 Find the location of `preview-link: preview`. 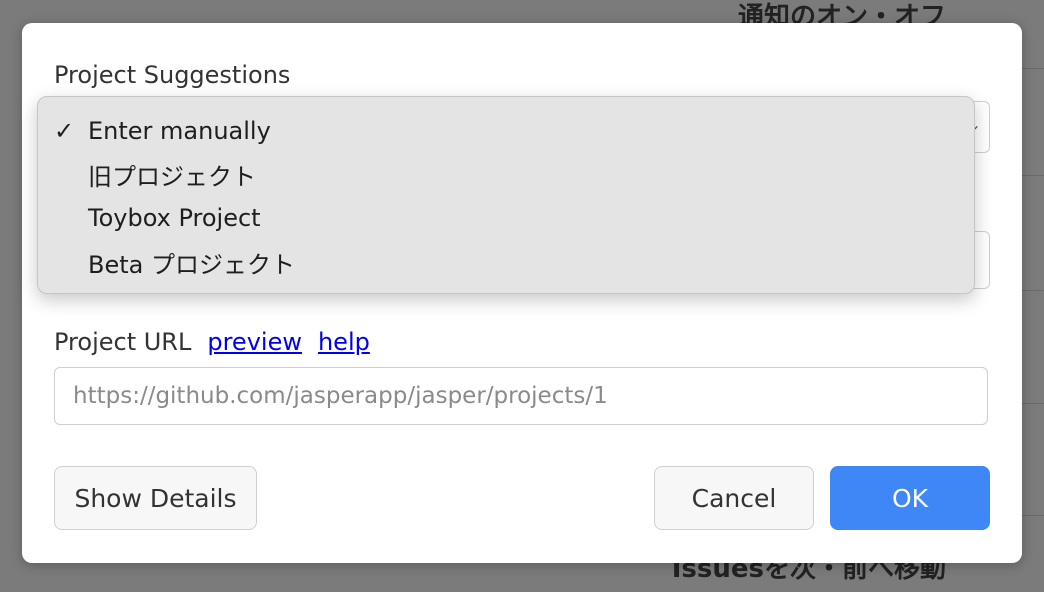

preview-link: preview is located at coordinates (254, 342).